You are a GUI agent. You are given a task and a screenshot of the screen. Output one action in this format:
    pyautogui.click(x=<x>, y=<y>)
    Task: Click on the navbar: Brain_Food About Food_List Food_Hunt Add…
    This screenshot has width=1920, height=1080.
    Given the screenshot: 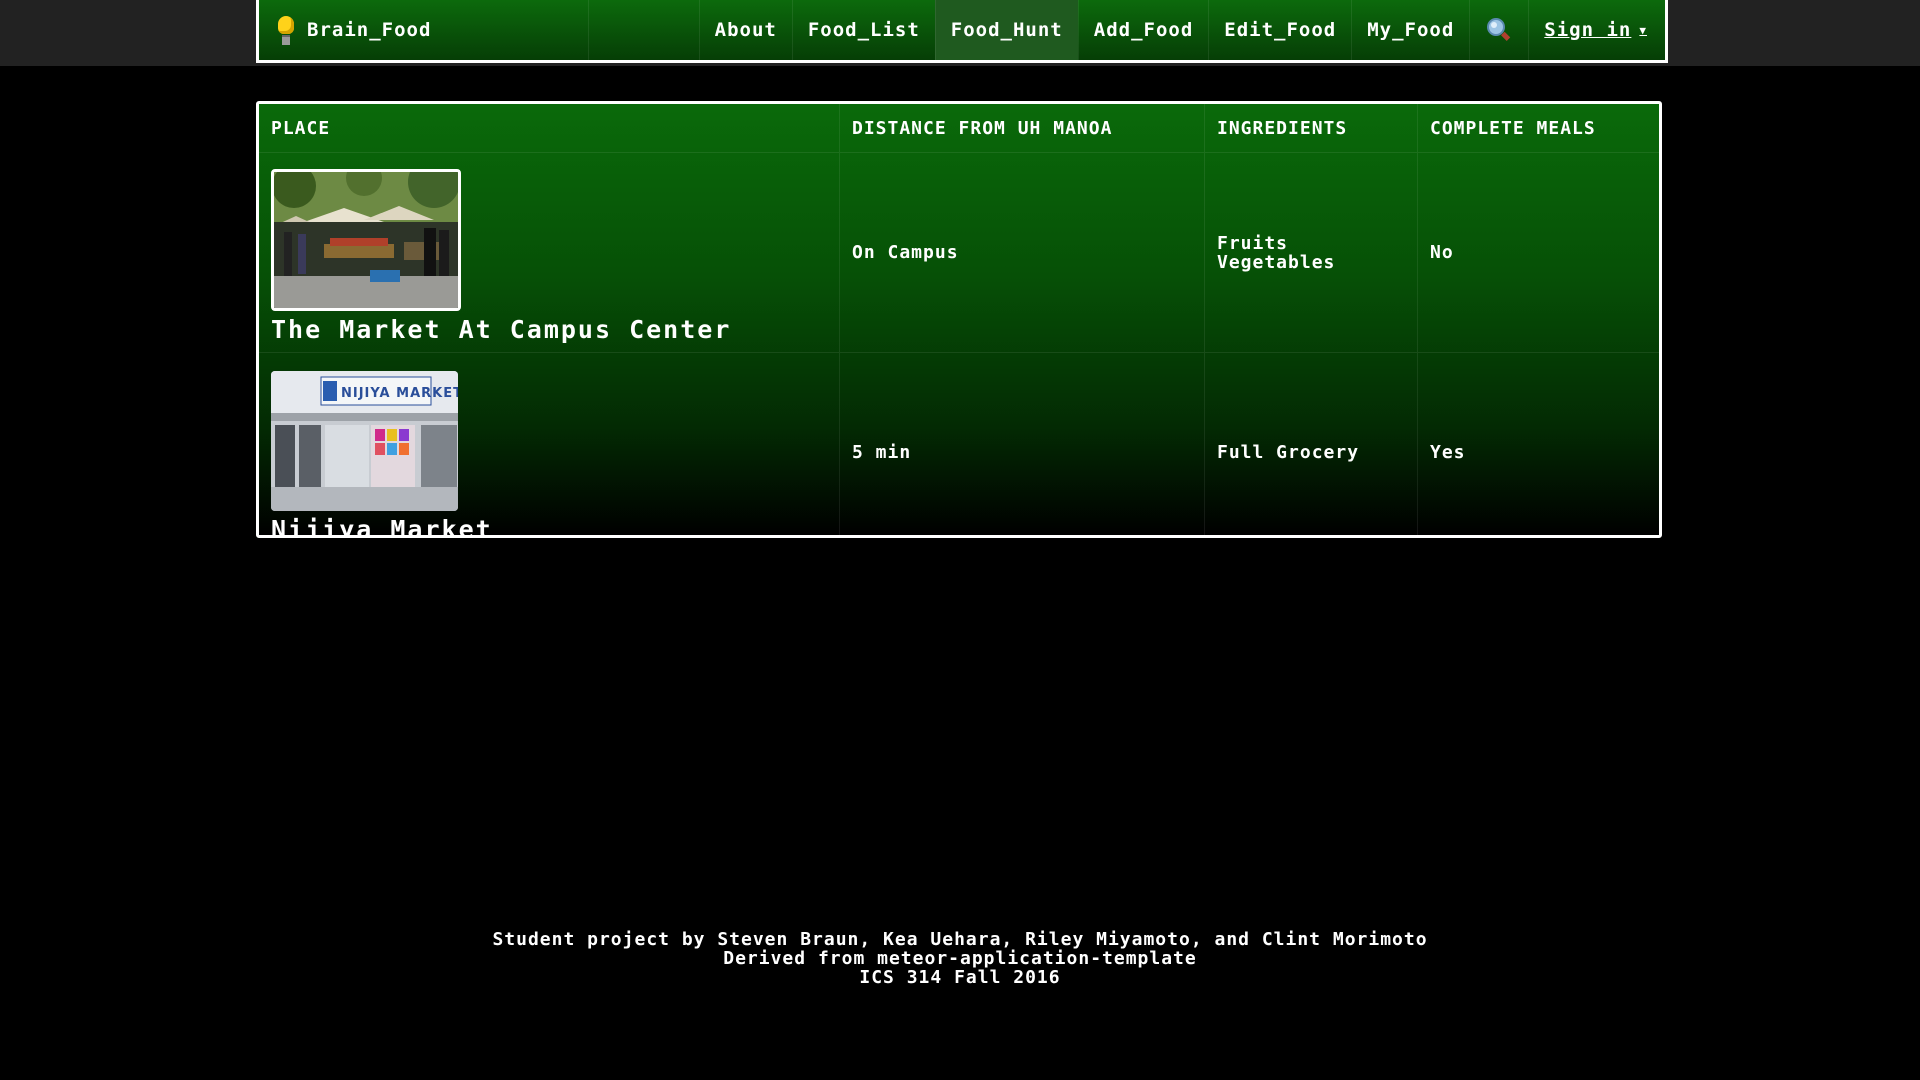 What is the action you would take?
    pyautogui.click(x=962, y=31)
    